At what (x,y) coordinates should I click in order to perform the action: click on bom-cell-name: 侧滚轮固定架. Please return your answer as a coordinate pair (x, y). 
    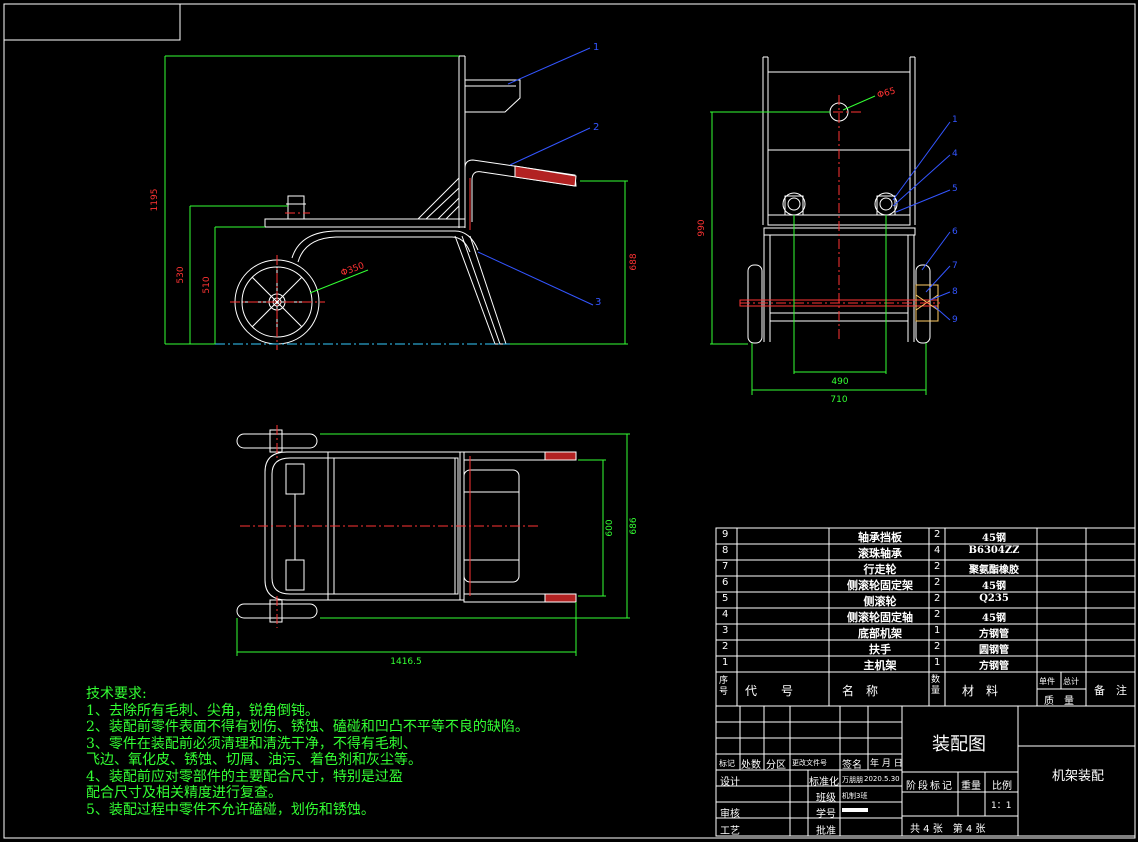
    Looking at the image, I should click on (880, 585).